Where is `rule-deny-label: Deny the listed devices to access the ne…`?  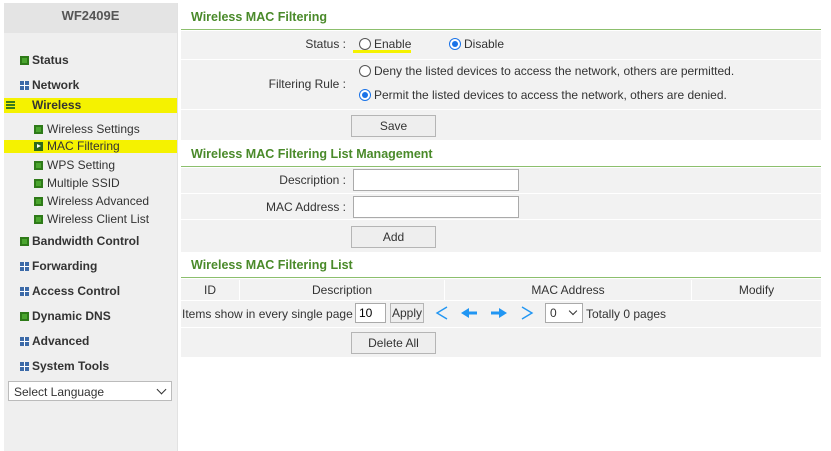 rule-deny-label: Deny the listed devices to access the ne… is located at coordinates (554, 71).